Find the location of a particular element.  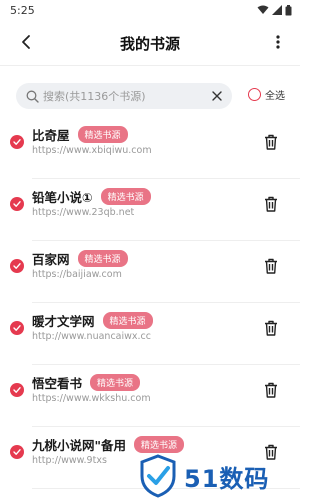

list-item: 比奇屋 精选书源 https://www.xbiqiwu.com is located at coordinates (150, 148).